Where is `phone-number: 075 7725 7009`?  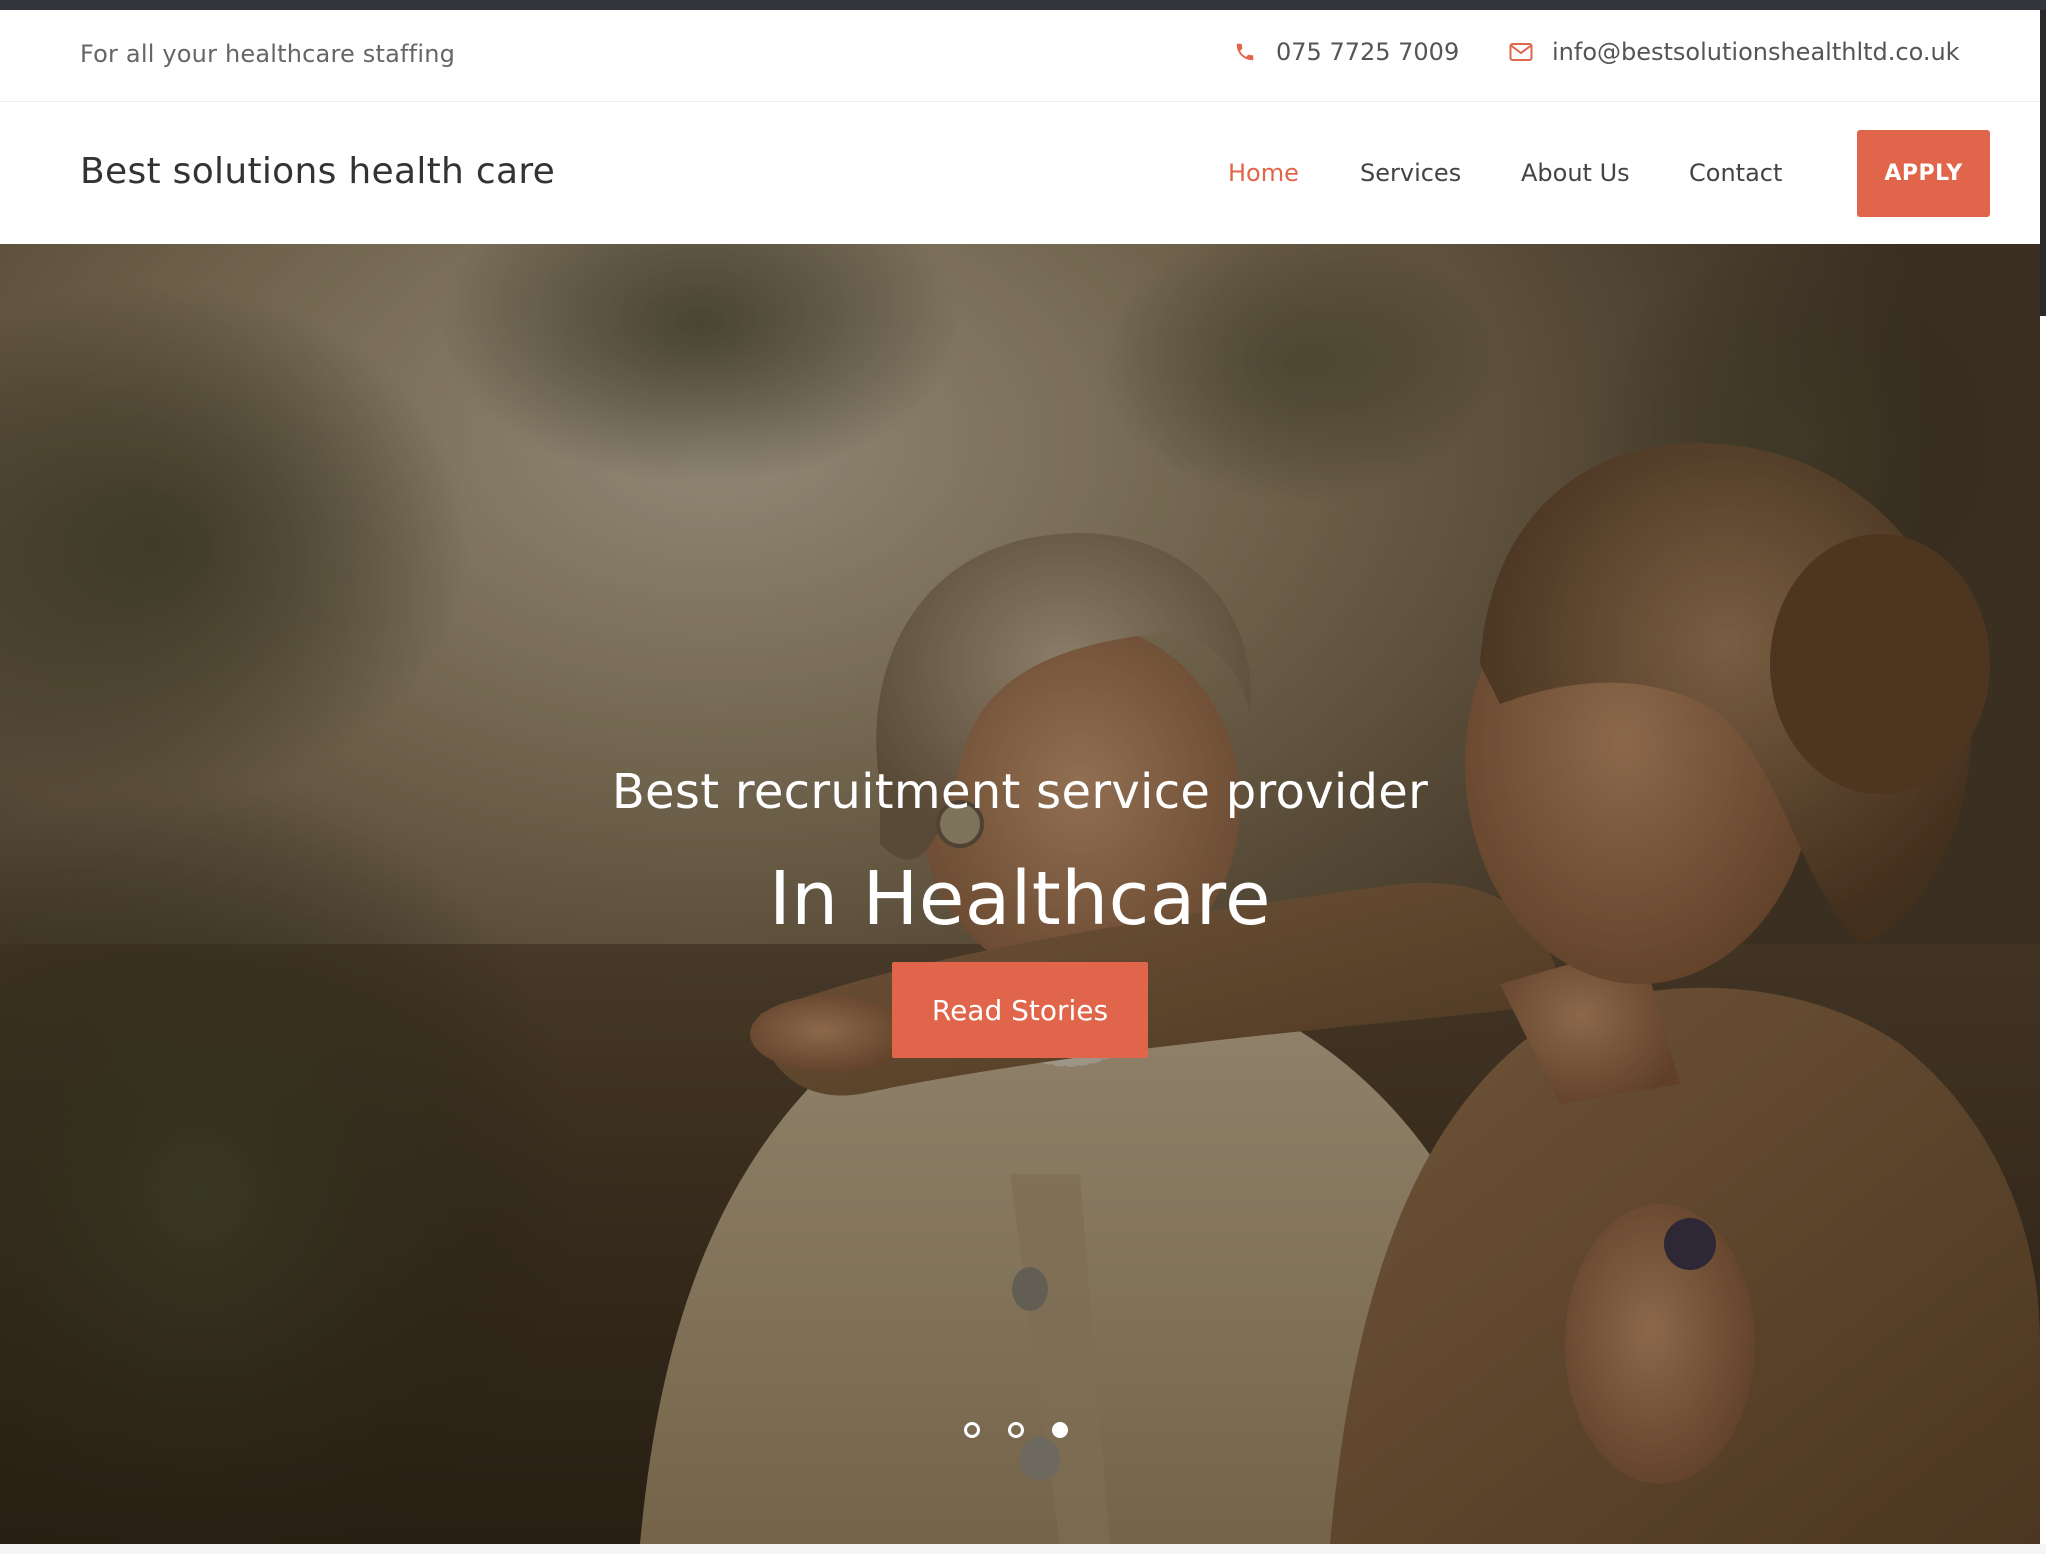
phone-number: 075 7725 7009 is located at coordinates (1368, 52).